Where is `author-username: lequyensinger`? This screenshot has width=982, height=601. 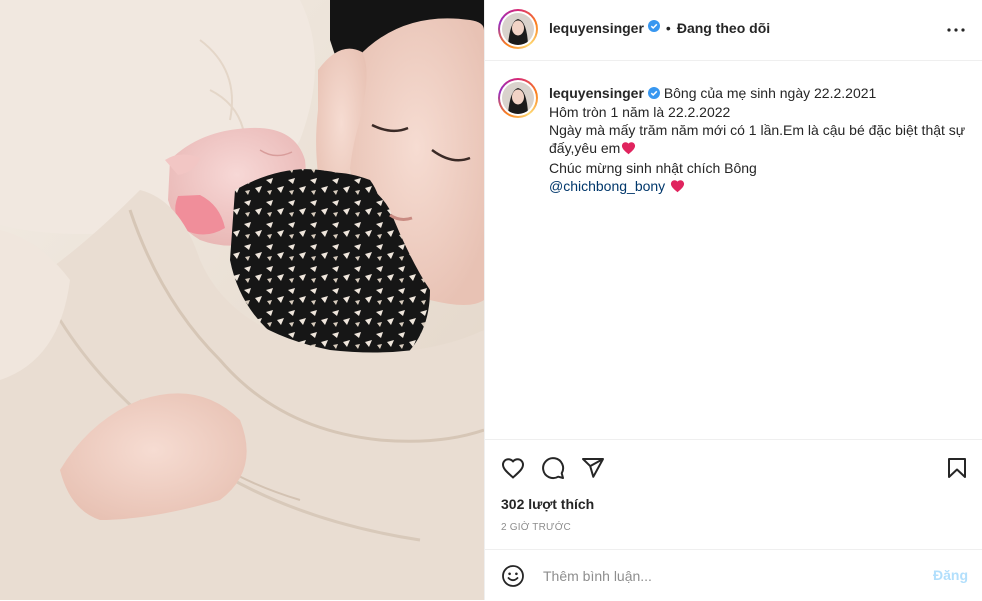
author-username: lequyensinger is located at coordinates (596, 28).